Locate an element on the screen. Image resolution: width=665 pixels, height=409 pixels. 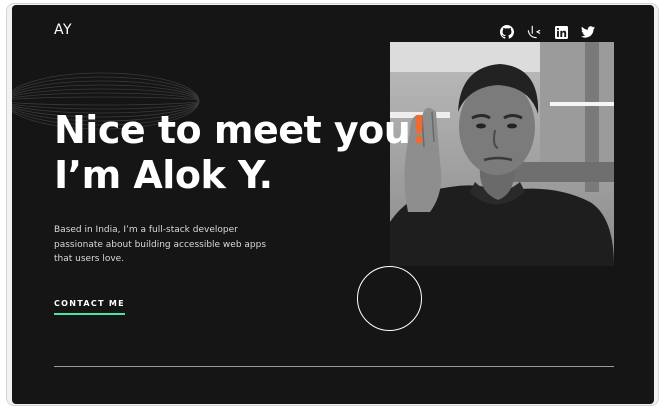
hero-heading: Nice to meet you! I’m Alok Y. is located at coordinates (241, 153).